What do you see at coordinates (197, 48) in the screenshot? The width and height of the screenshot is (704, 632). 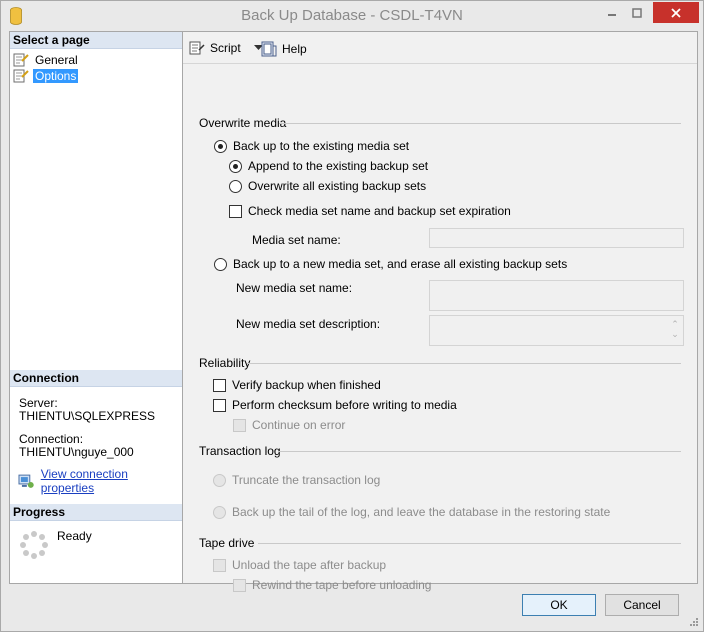 I see `script-icon` at bounding box center [197, 48].